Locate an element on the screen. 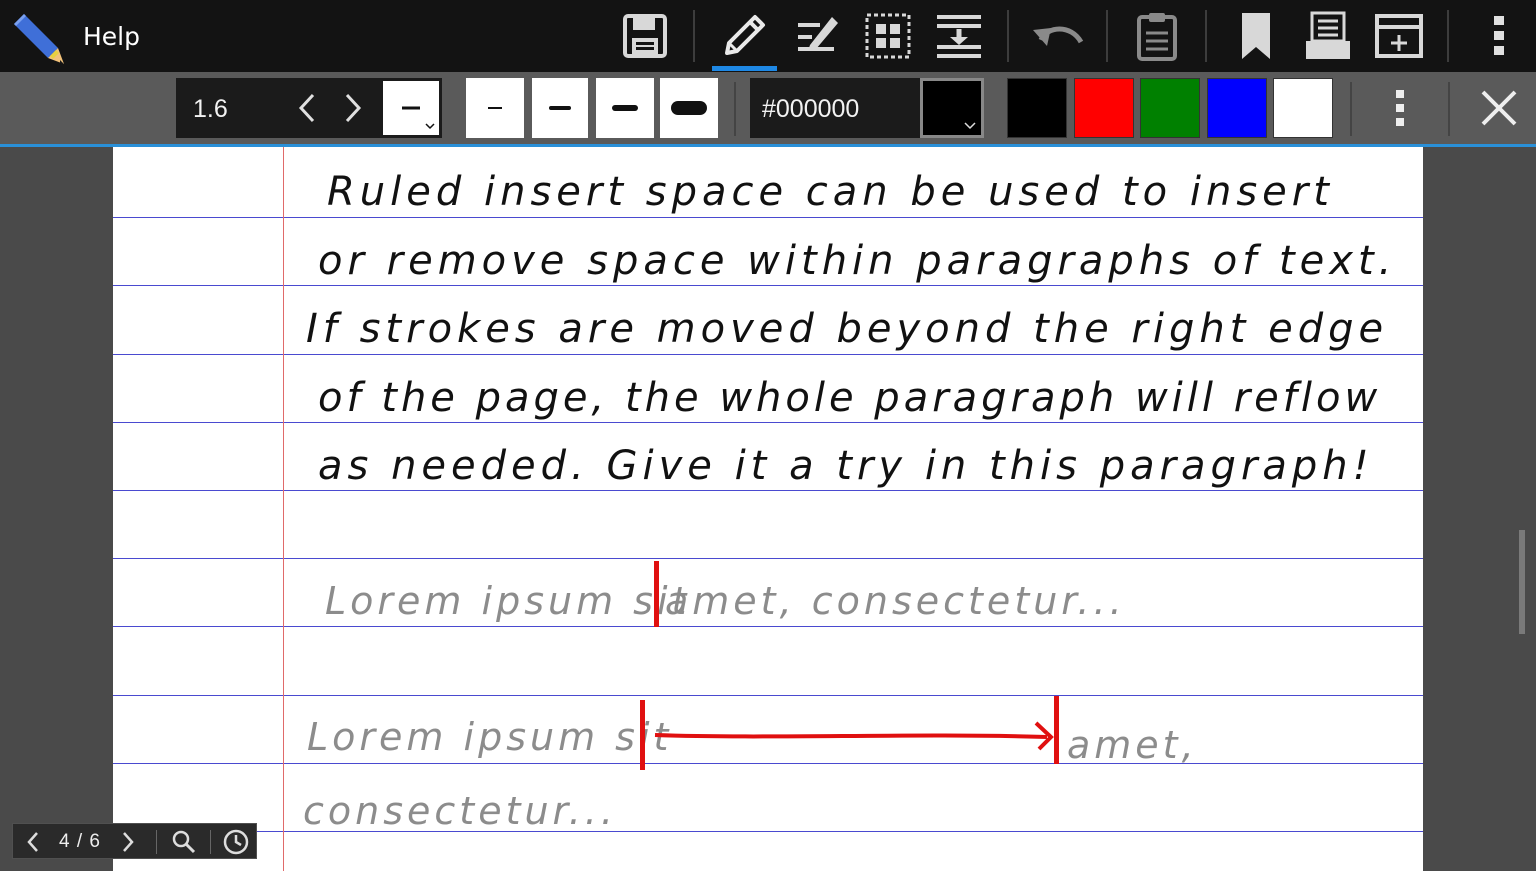 The width and height of the screenshot is (1536, 871). page-indicator: 4 / 6 is located at coordinates (80, 841).